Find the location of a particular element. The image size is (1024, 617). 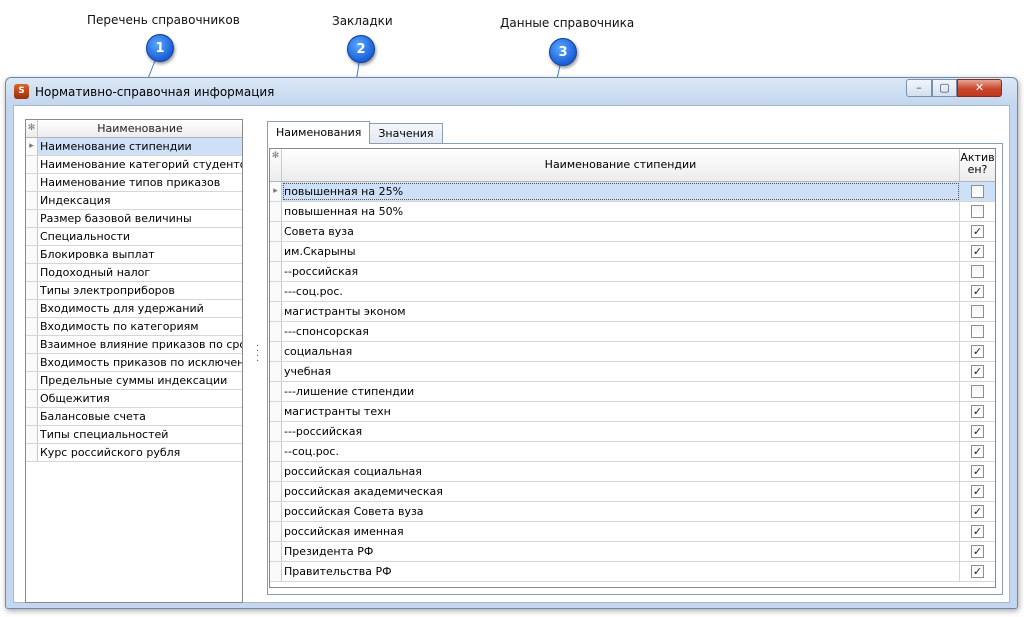

table-row: российская именная ✓ is located at coordinates (632, 532).